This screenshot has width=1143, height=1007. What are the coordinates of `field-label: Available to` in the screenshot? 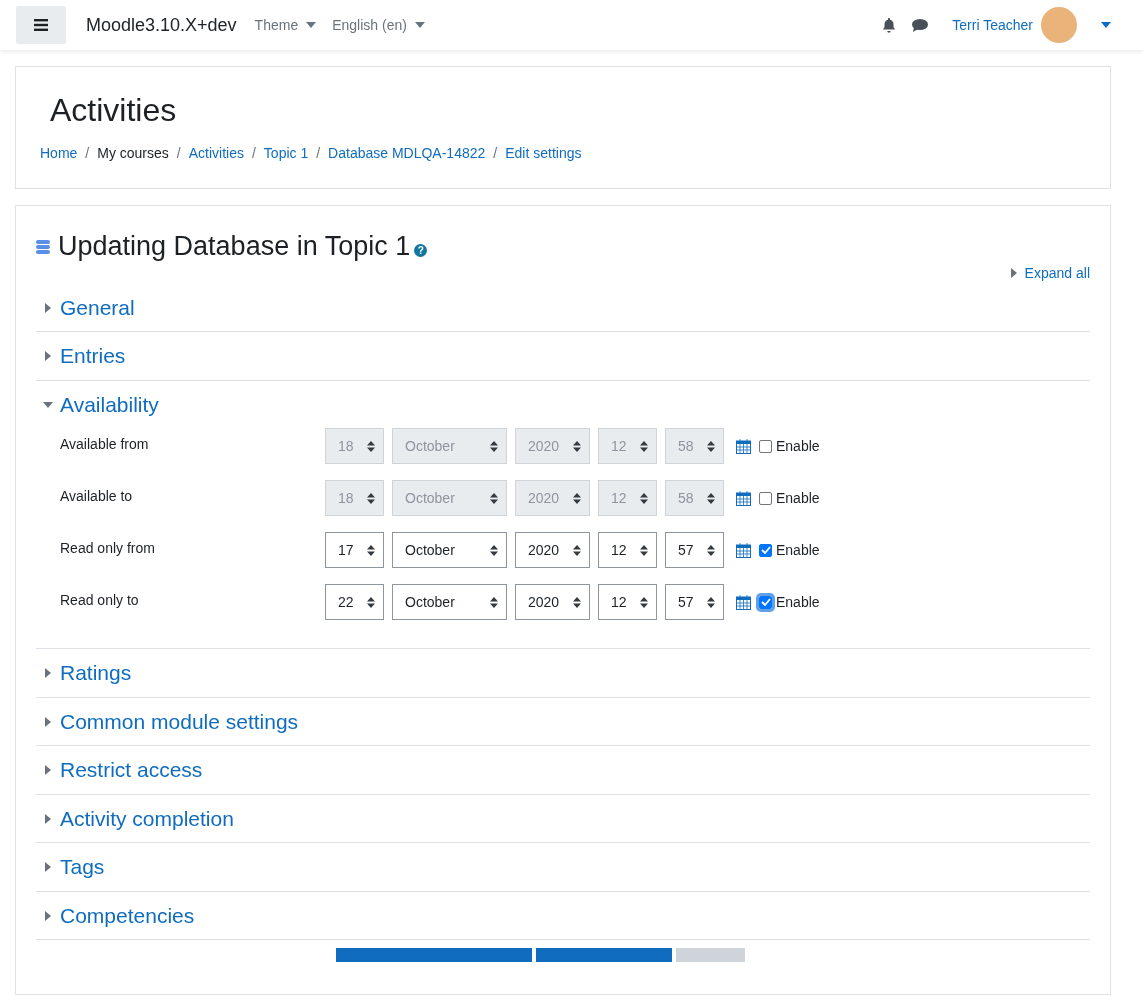 It's located at (97, 497).